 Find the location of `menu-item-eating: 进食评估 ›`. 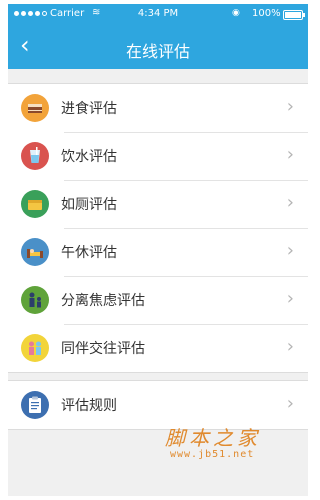

menu-item-eating: 进食评估 › is located at coordinates (158, 108).